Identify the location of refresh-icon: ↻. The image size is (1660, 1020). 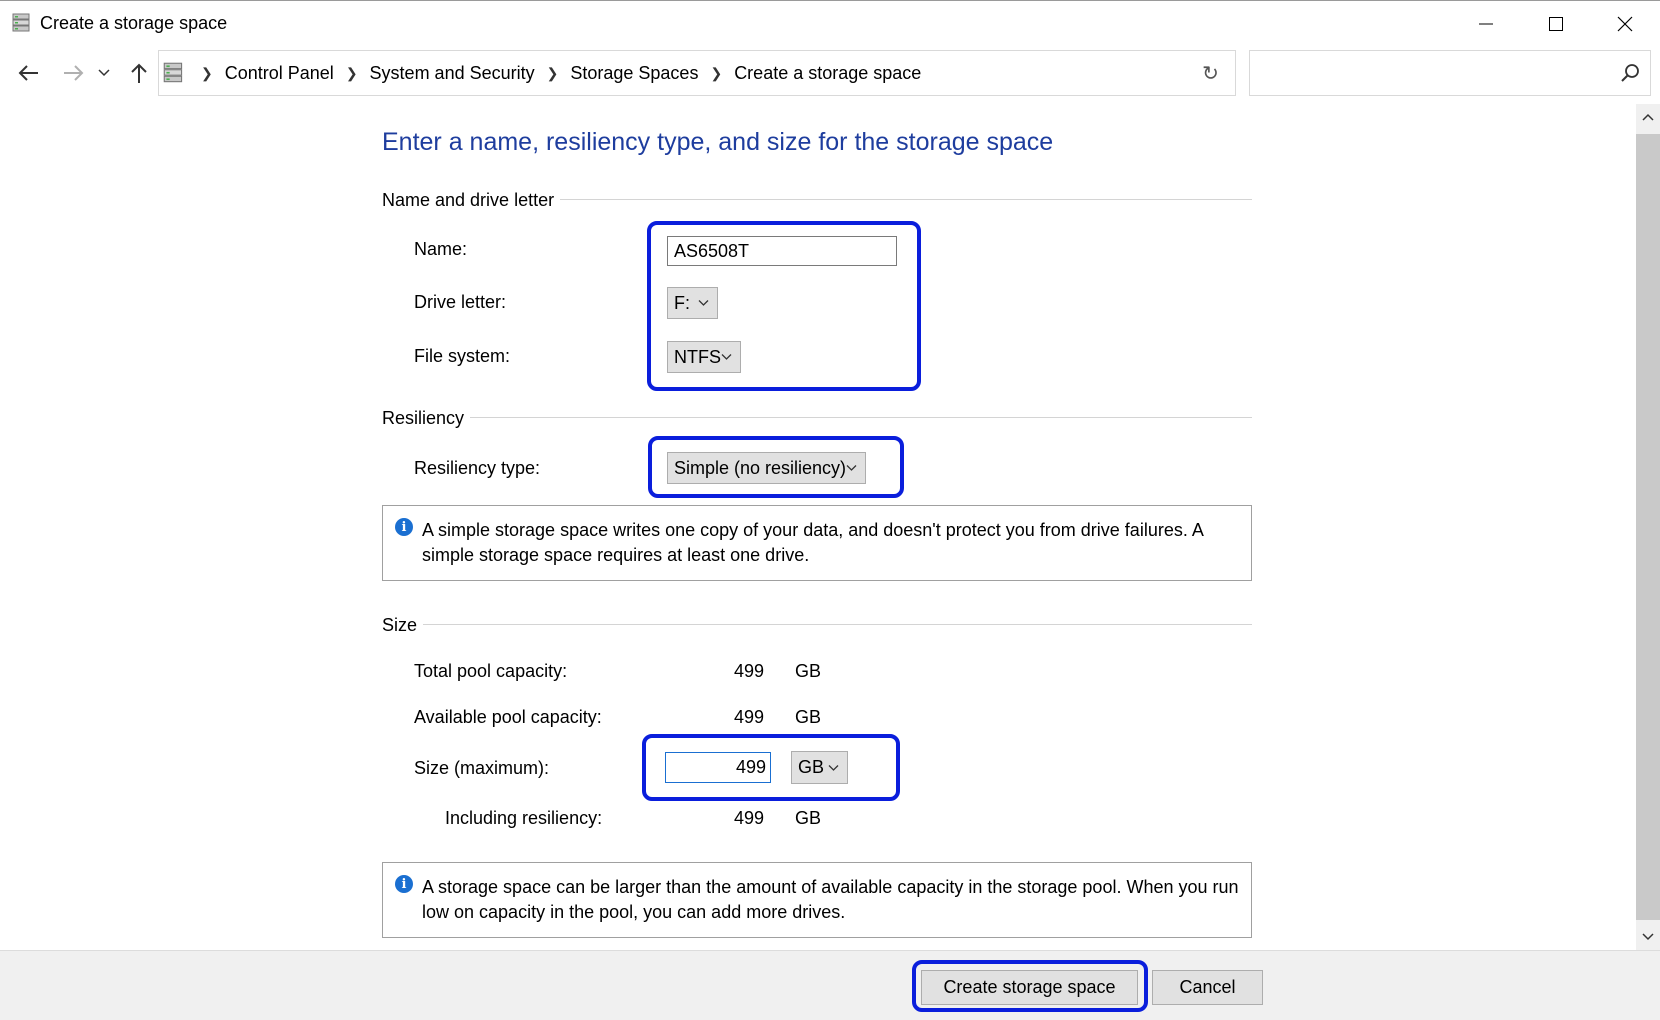
(1210, 73).